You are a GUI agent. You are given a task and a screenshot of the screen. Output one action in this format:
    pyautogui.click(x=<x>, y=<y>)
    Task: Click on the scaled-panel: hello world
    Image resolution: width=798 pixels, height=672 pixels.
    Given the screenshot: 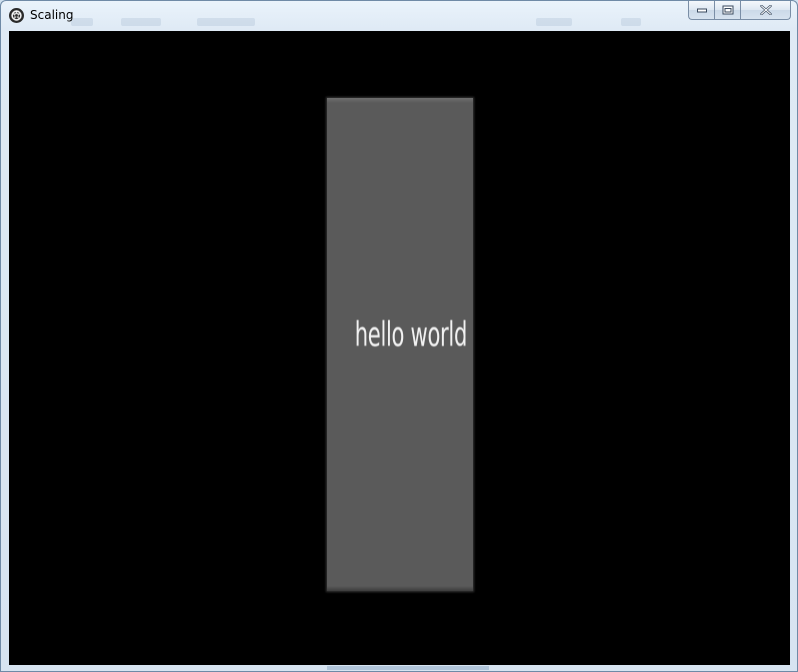 What is the action you would take?
    pyautogui.click(x=400, y=344)
    